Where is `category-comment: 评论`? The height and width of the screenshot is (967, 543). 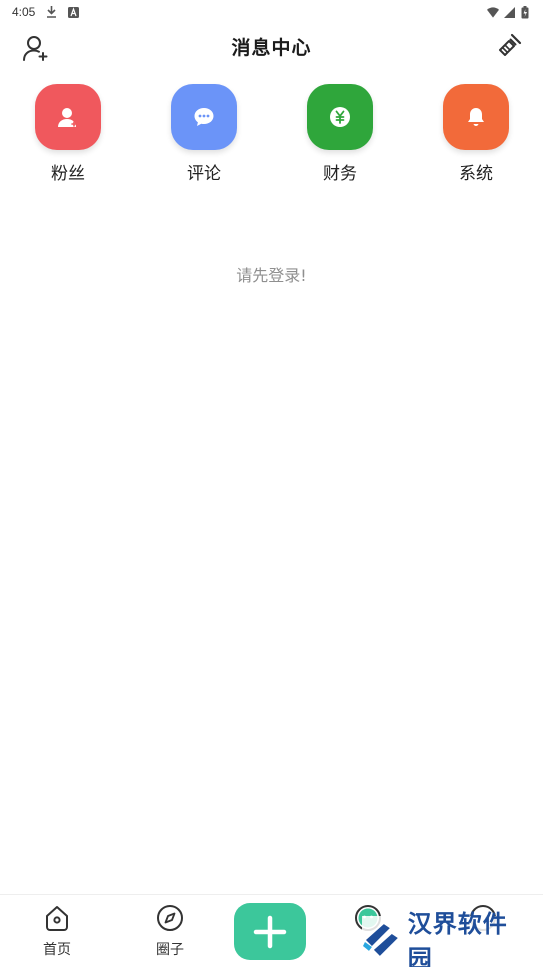
category-comment: 评论 is located at coordinates (204, 134).